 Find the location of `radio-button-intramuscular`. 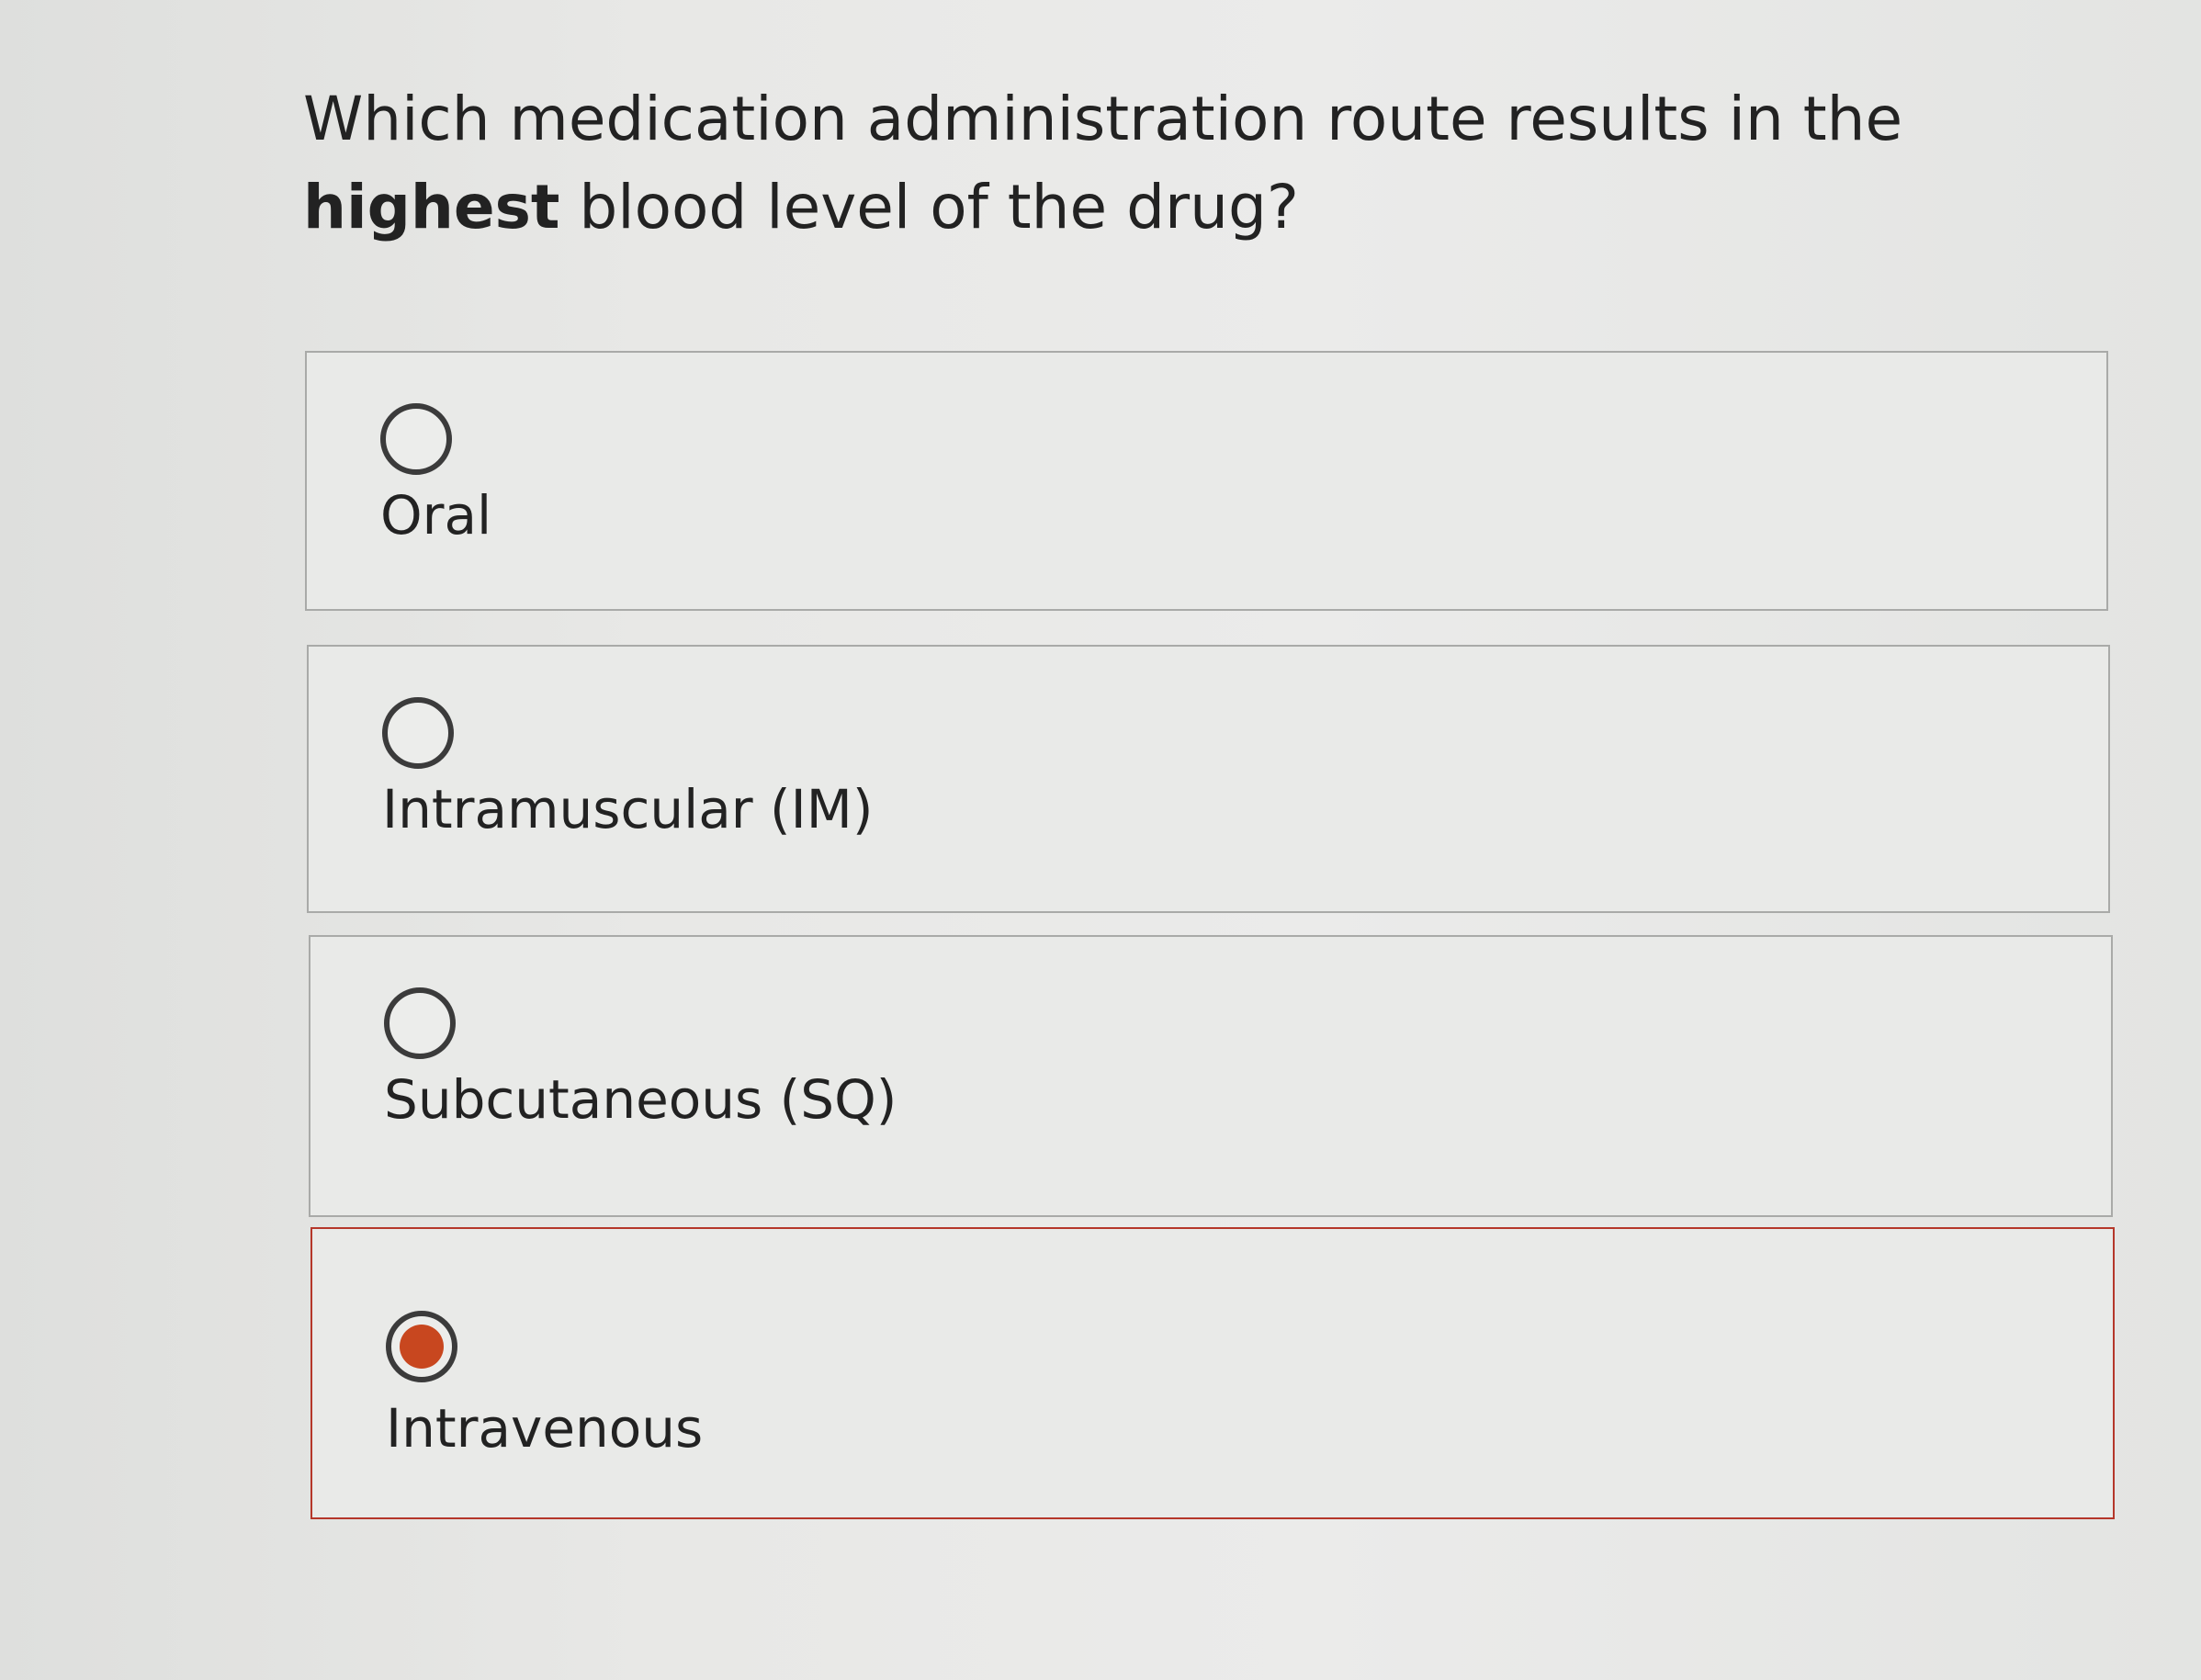

radio-button-intramuscular is located at coordinates (418, 733).